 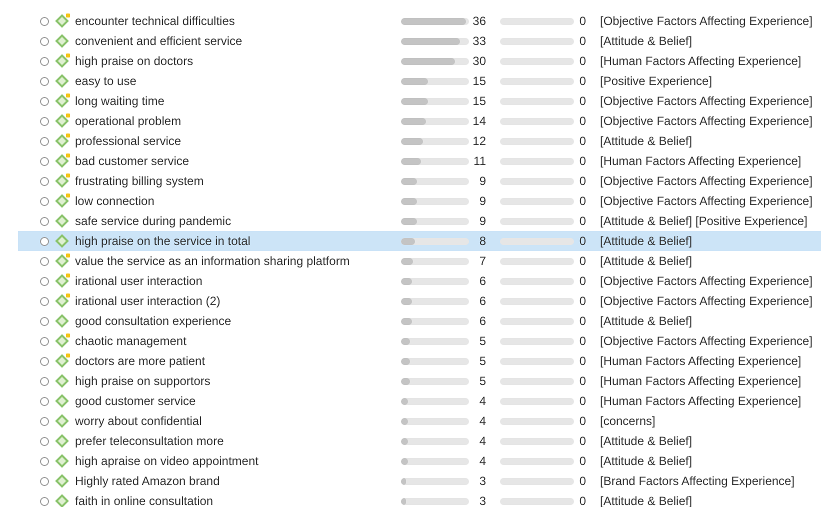 I want to click on category-label: [Brand Factors Affecting Experience], so click(x=697, y=481).